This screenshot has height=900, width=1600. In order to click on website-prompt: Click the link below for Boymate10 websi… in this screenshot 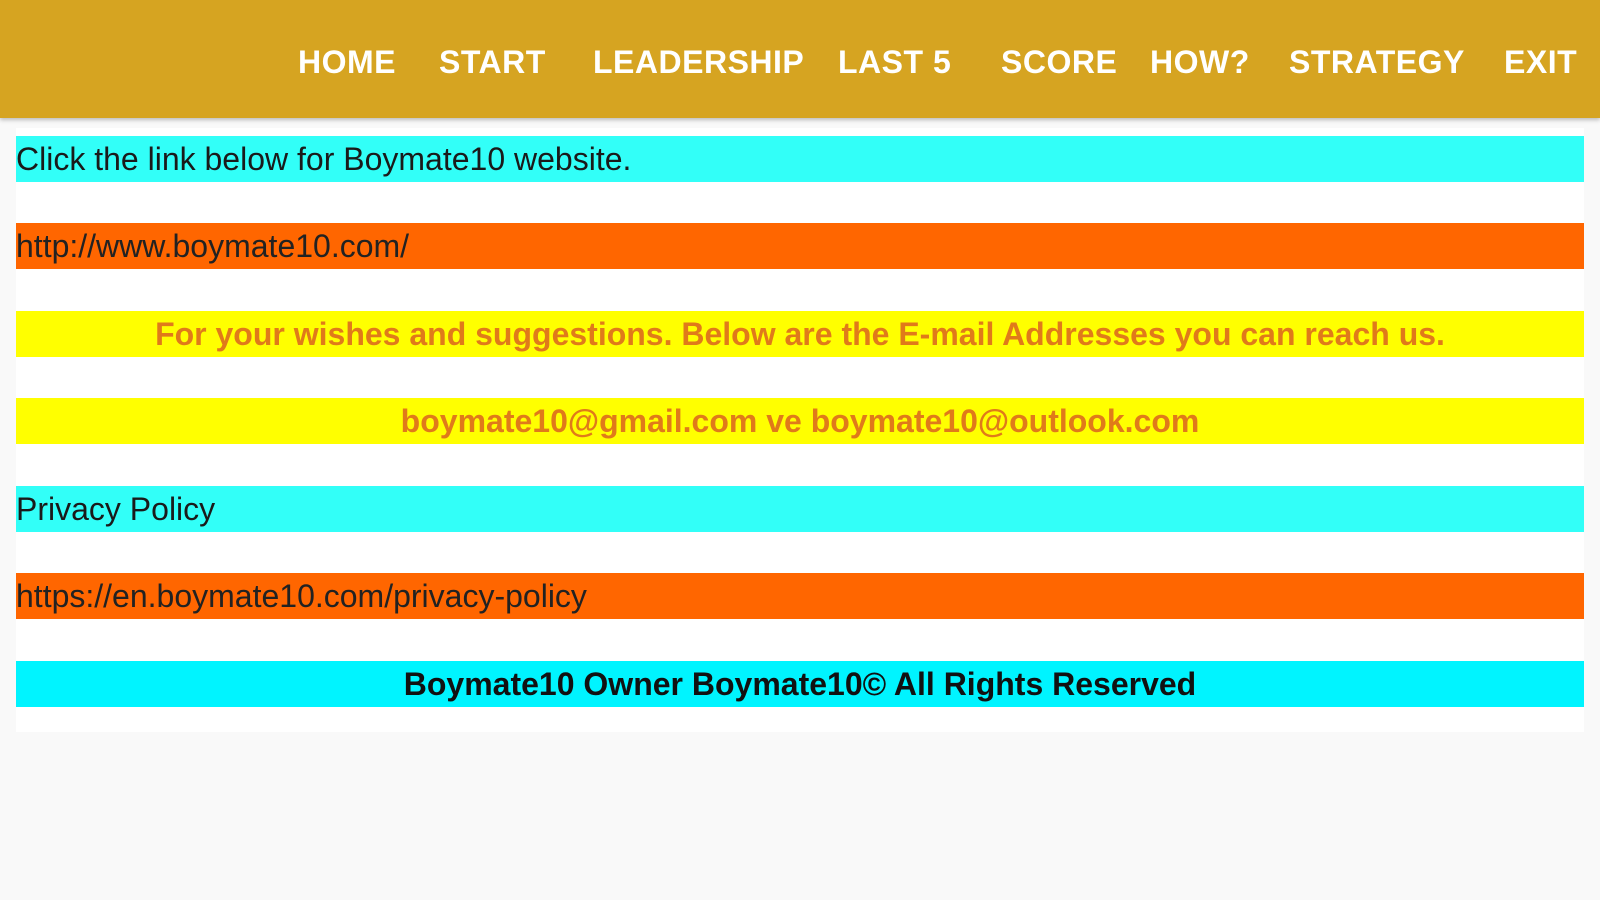, I will do `click(800, 159)`.